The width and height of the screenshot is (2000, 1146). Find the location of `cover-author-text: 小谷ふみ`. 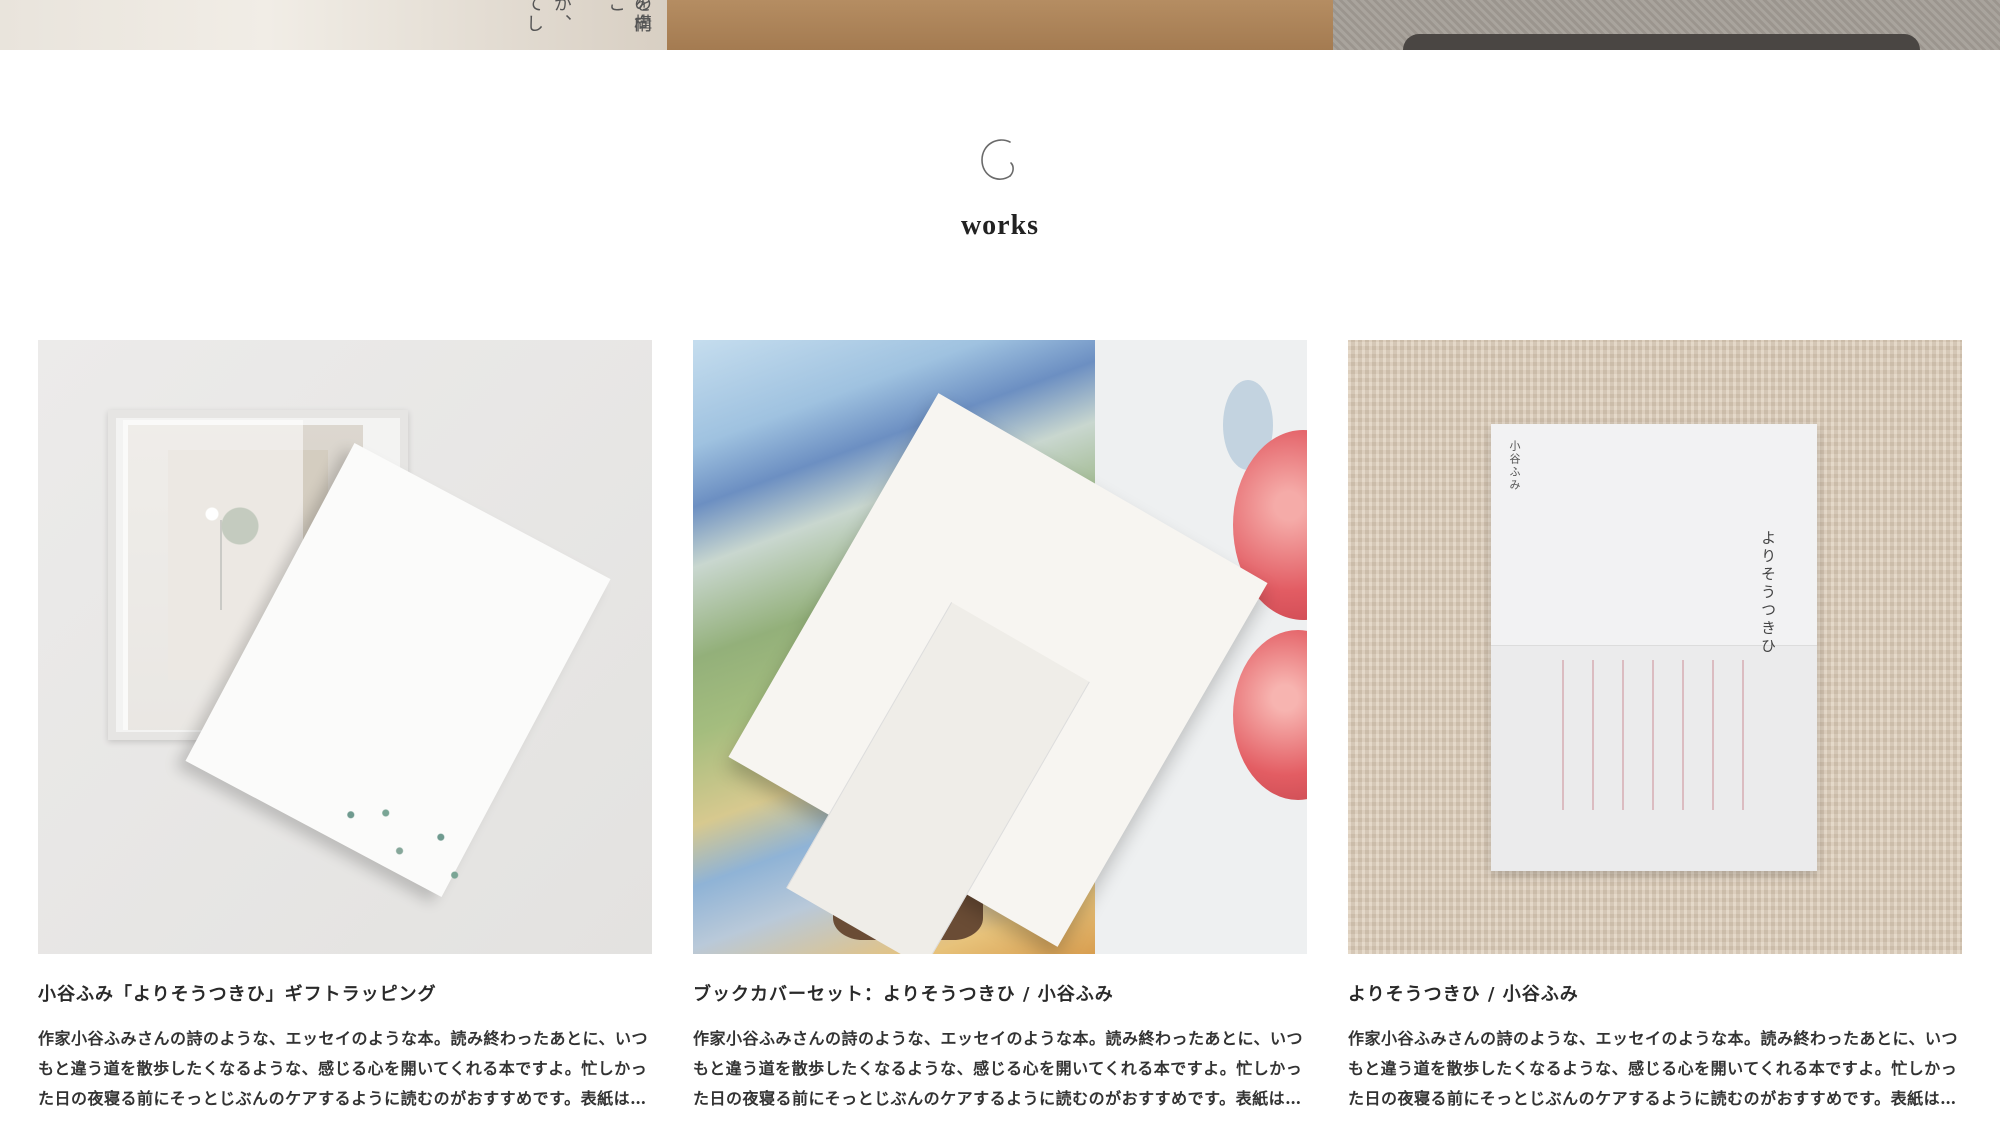

cover-author-text: 小谷ふみ is located at coordinates (1514, 466).